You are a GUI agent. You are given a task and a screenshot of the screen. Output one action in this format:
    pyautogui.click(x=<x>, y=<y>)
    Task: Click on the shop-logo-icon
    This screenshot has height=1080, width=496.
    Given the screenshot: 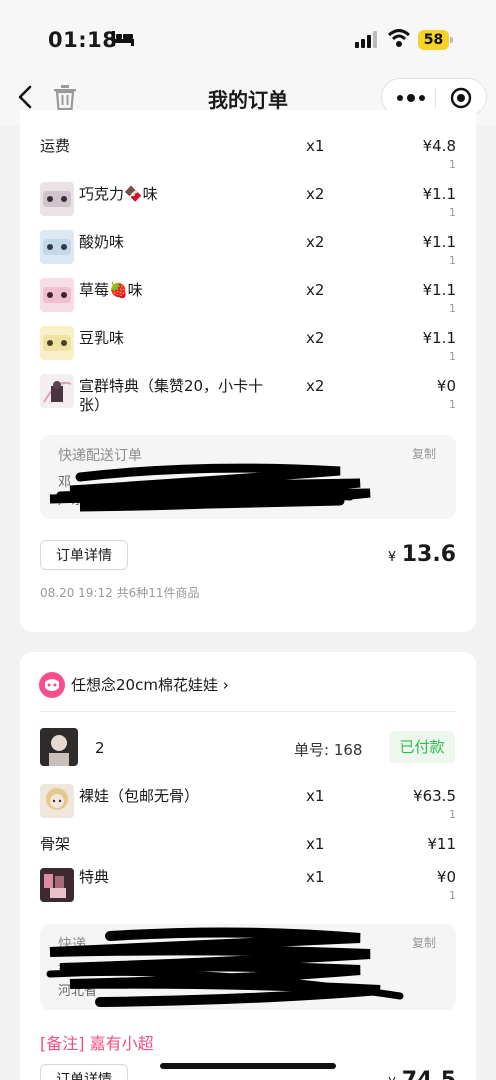 What is the action you would take?
    pyautogui.click(x=52, y=685)
    